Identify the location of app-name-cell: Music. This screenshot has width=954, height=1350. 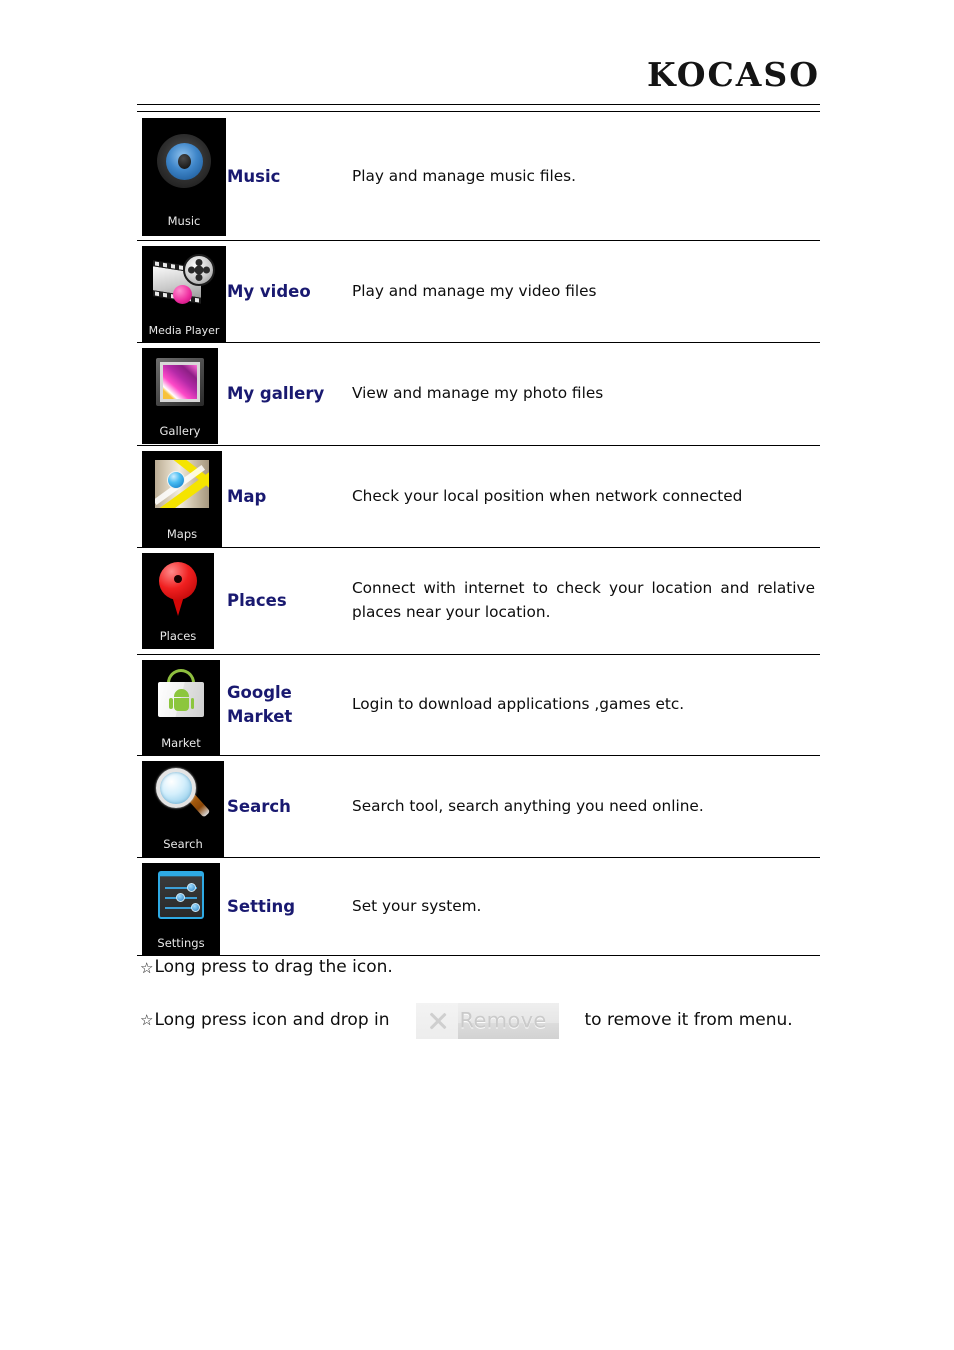
(289, 176).